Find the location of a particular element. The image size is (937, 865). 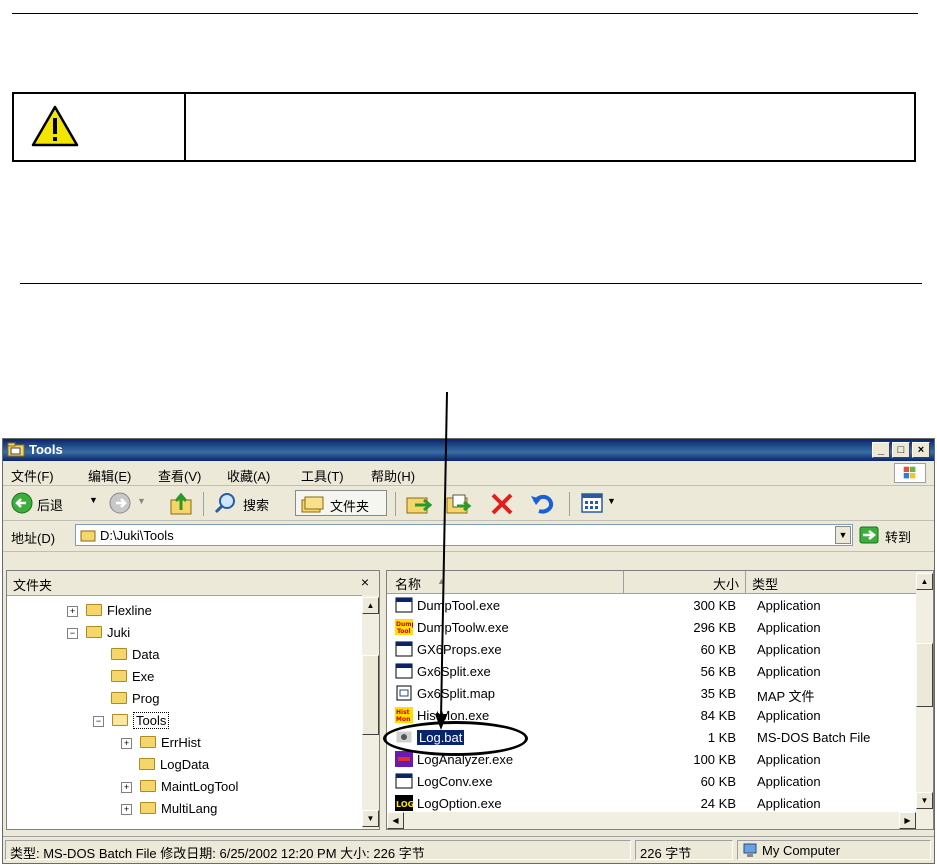

address-input: D:\Juki\Tools ▼ is located at coordinates (464, 535).